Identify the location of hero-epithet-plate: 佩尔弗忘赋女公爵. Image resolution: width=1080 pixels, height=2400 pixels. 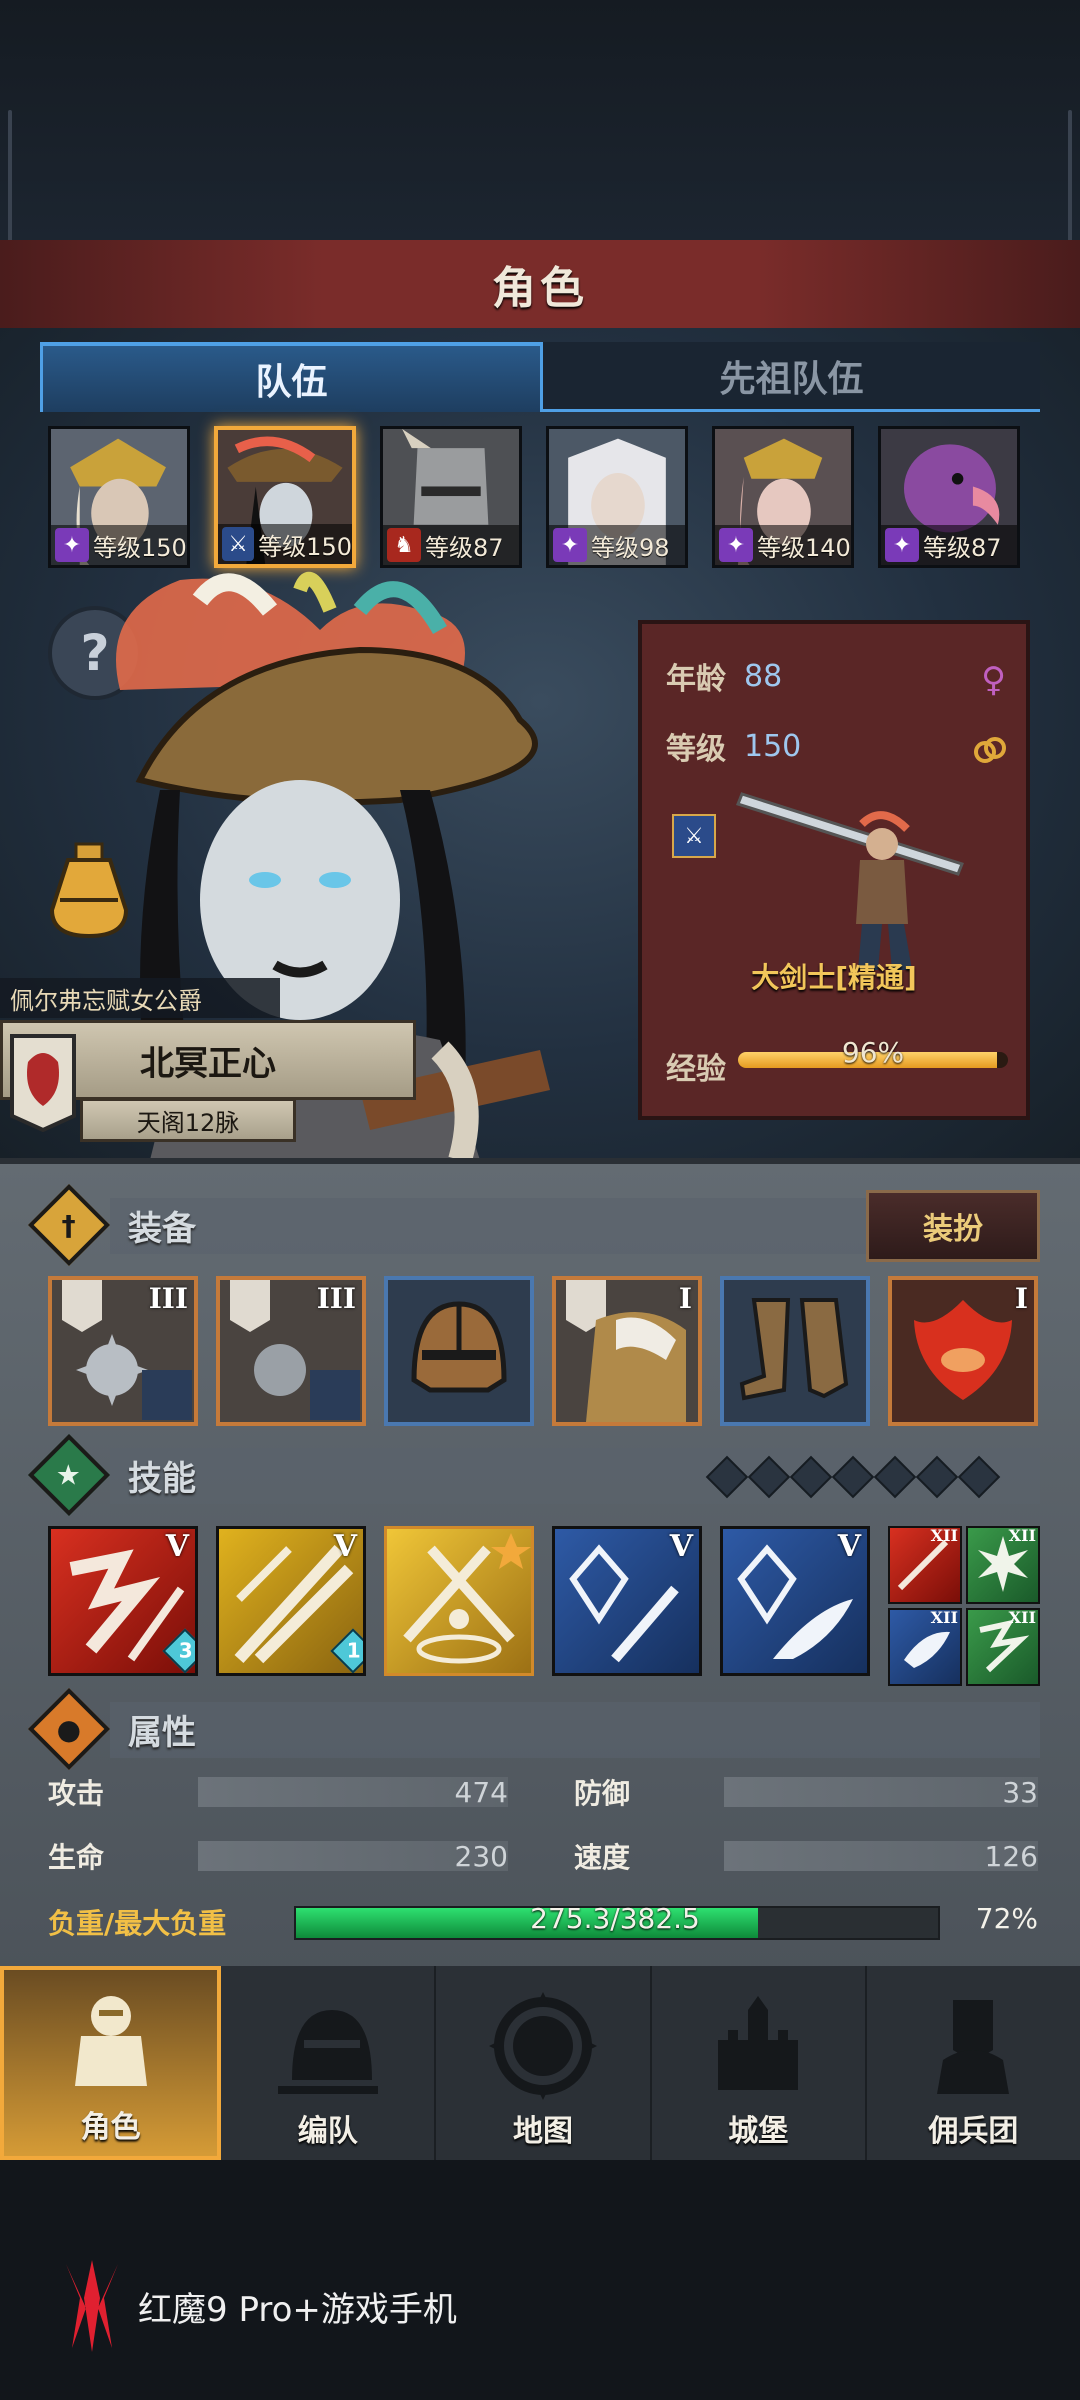
(140, 998).